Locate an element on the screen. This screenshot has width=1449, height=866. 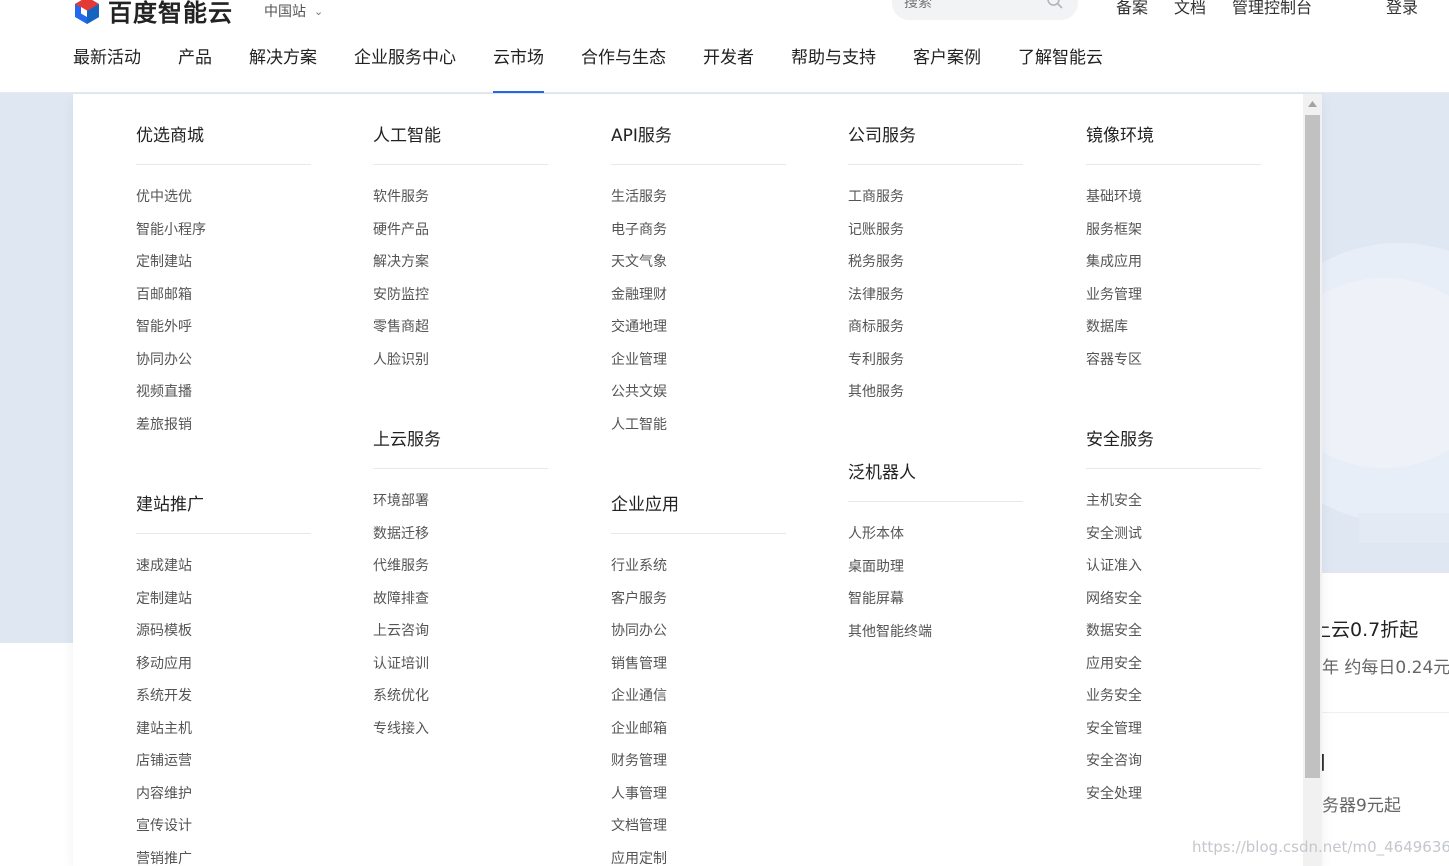
menu-item: 安全管理 is located at coordinates (1173, 729).